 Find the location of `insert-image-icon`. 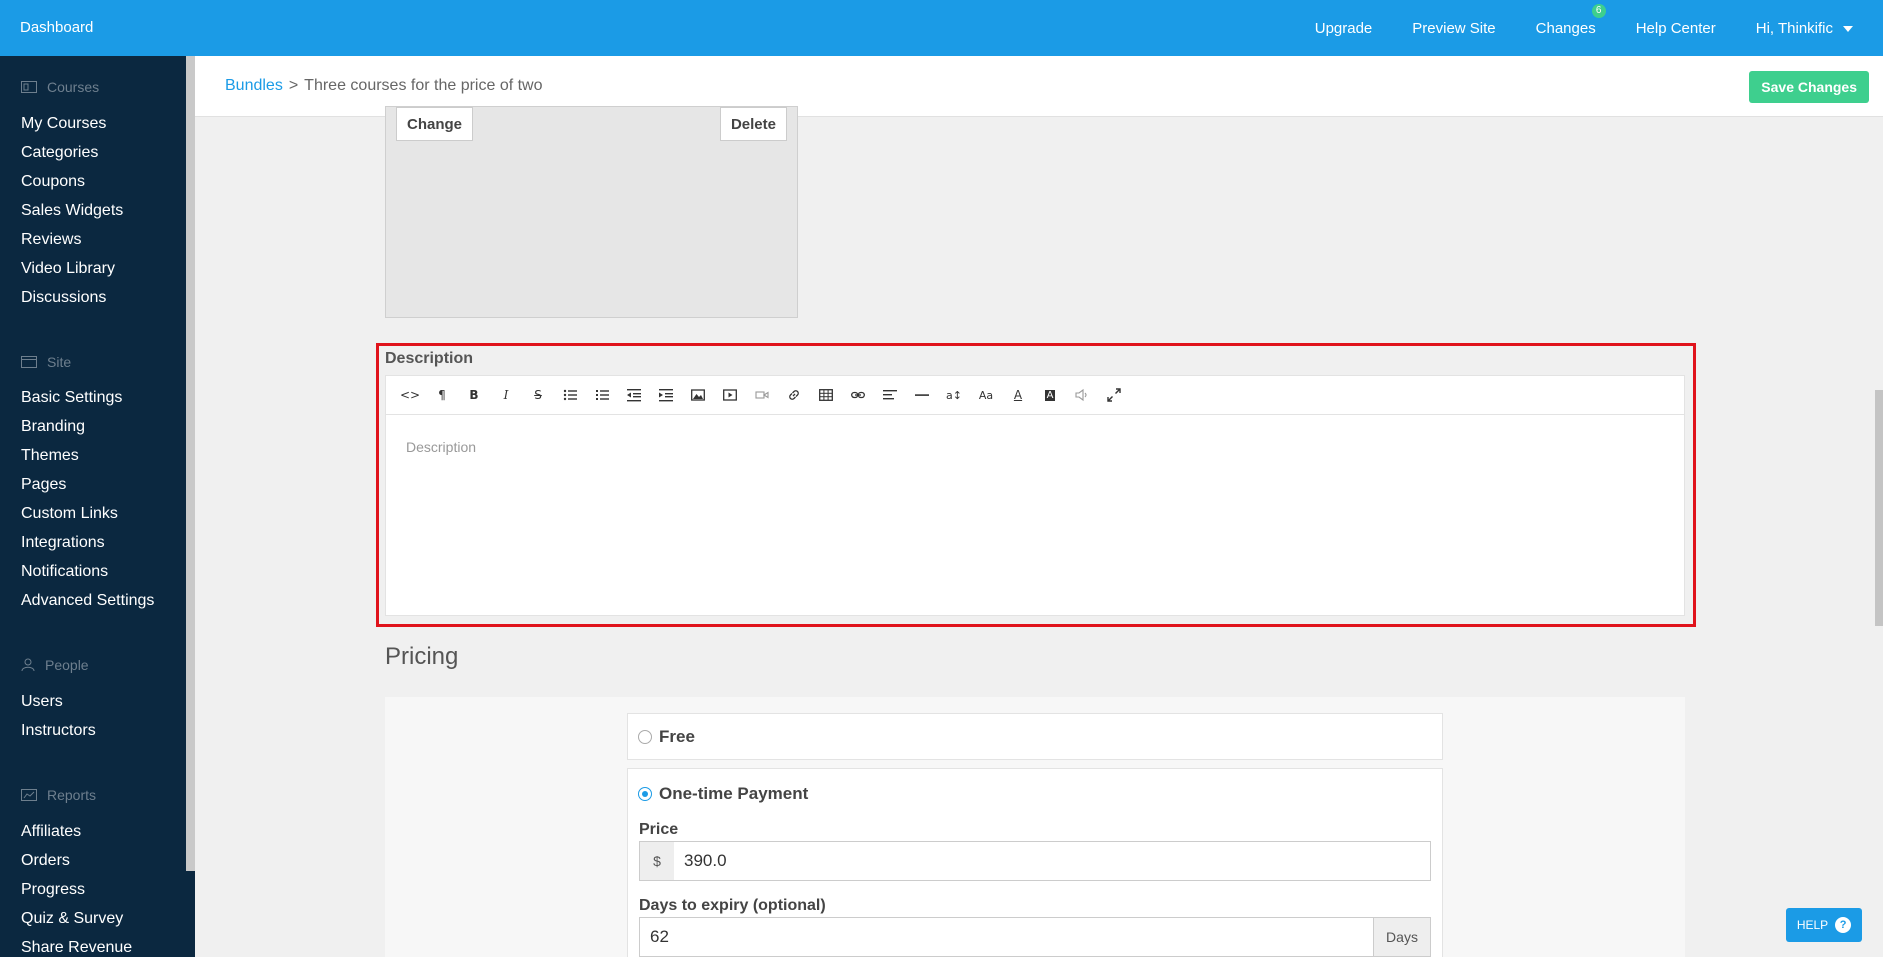

insert-image-icon is located at coordinates (698, 395).